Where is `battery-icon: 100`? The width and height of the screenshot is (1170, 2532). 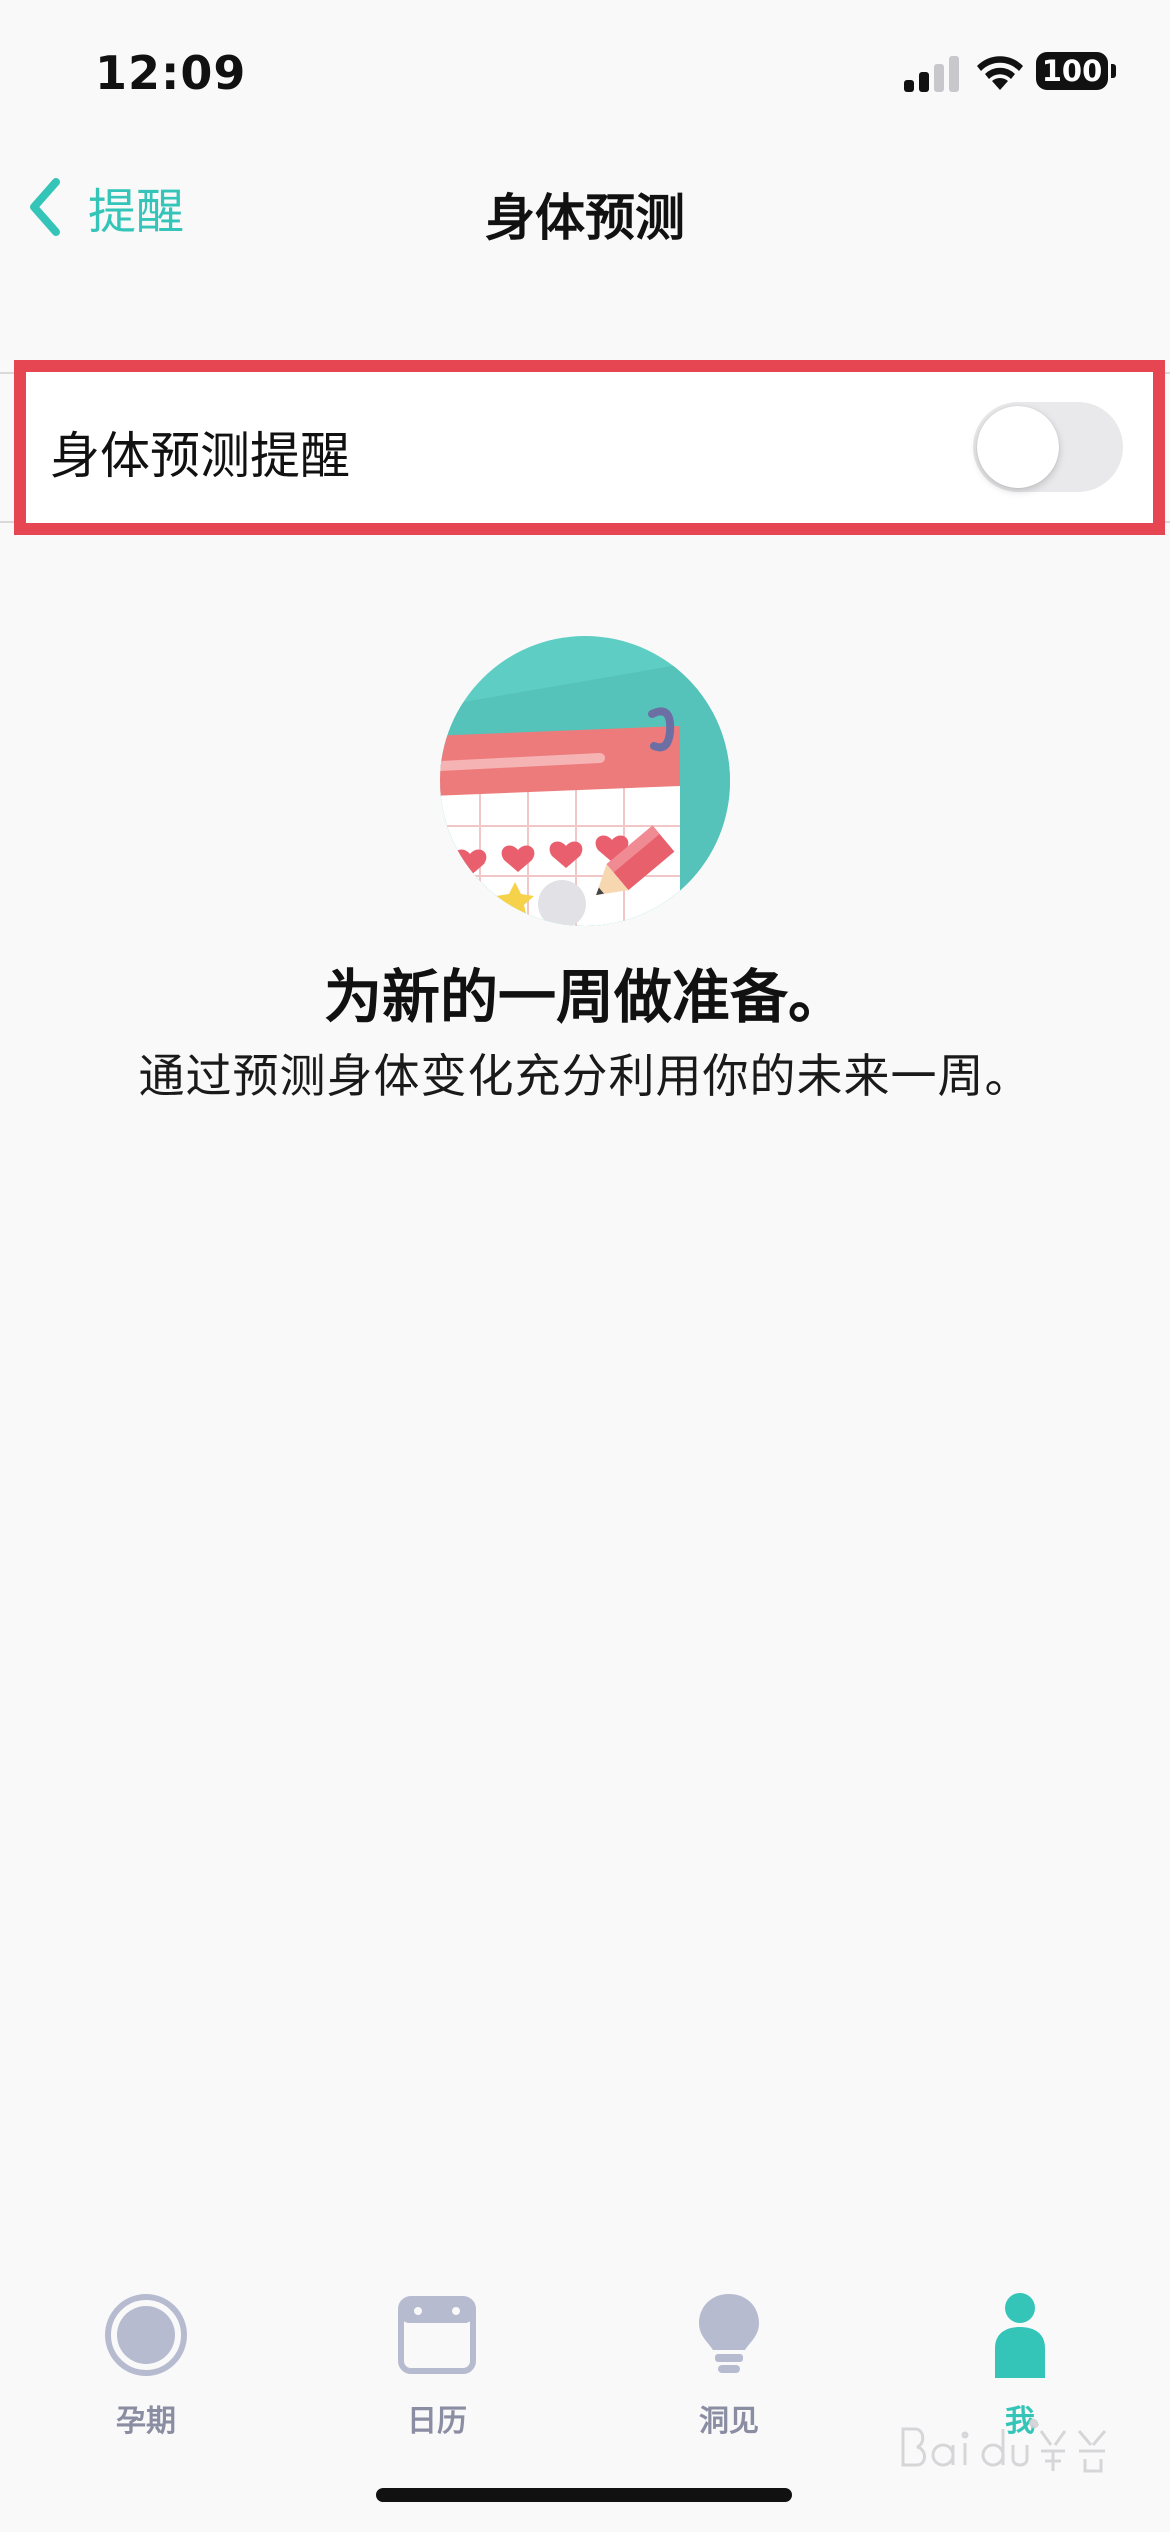 battery-icon: 100 is located at coordinates (1072, 71).